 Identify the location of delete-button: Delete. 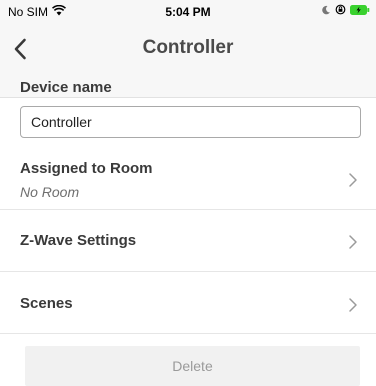
(192, 366).